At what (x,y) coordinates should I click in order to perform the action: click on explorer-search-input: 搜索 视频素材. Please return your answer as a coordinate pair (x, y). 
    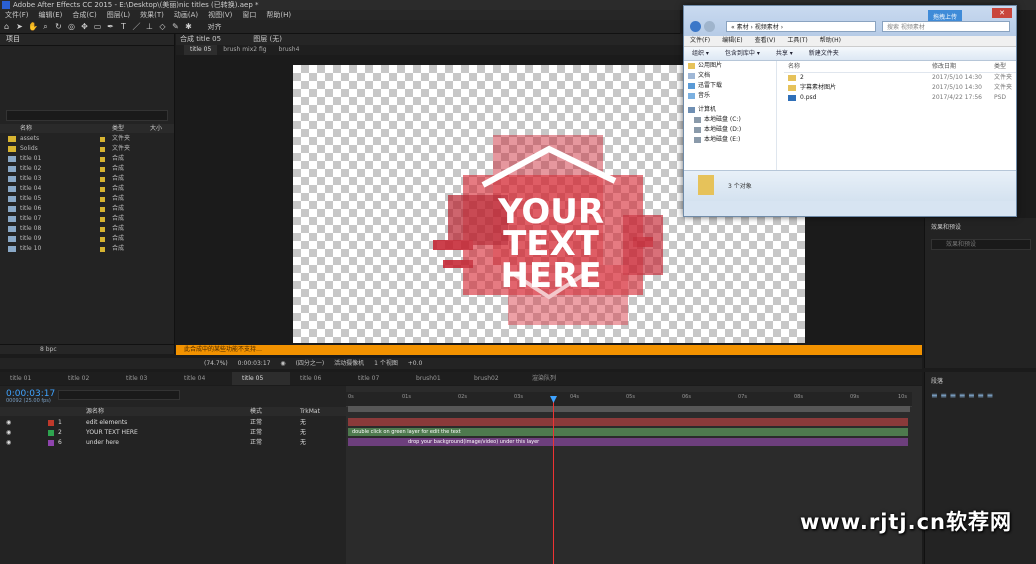
    Looking at the image, I should click on (946, 26).